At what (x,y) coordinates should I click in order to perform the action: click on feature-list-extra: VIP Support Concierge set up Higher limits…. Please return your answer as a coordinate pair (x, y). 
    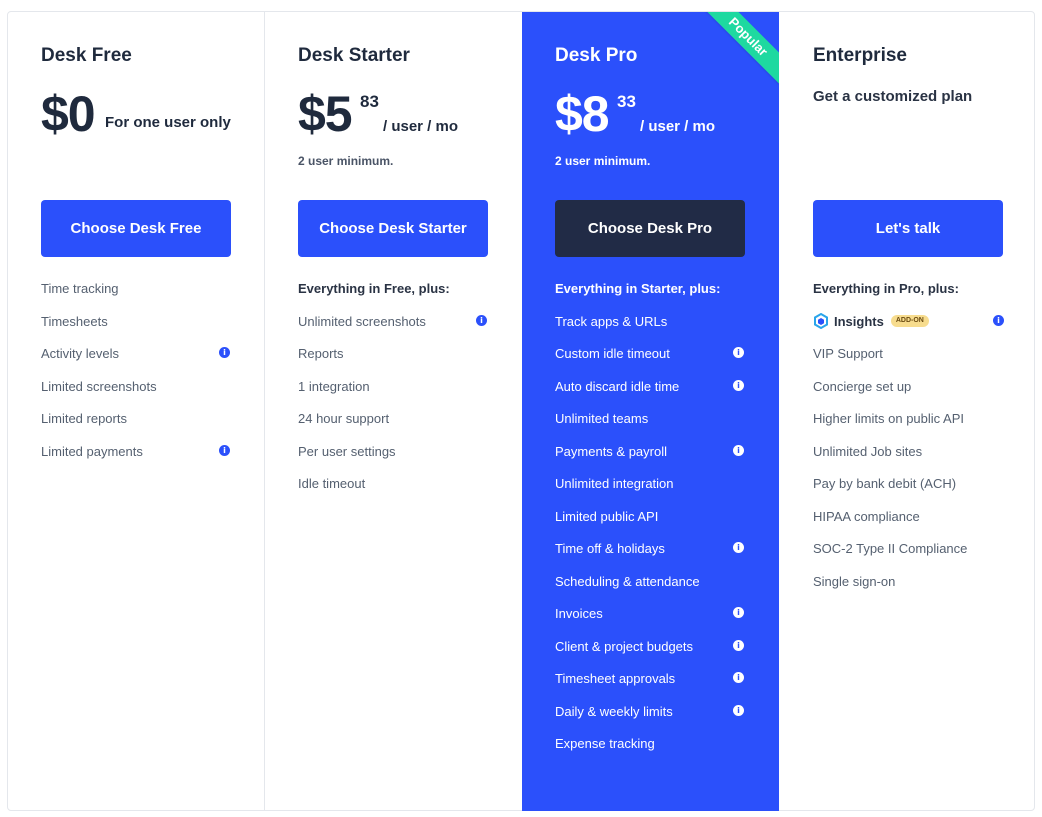
    Looking at the image, I should click on (910, 475).